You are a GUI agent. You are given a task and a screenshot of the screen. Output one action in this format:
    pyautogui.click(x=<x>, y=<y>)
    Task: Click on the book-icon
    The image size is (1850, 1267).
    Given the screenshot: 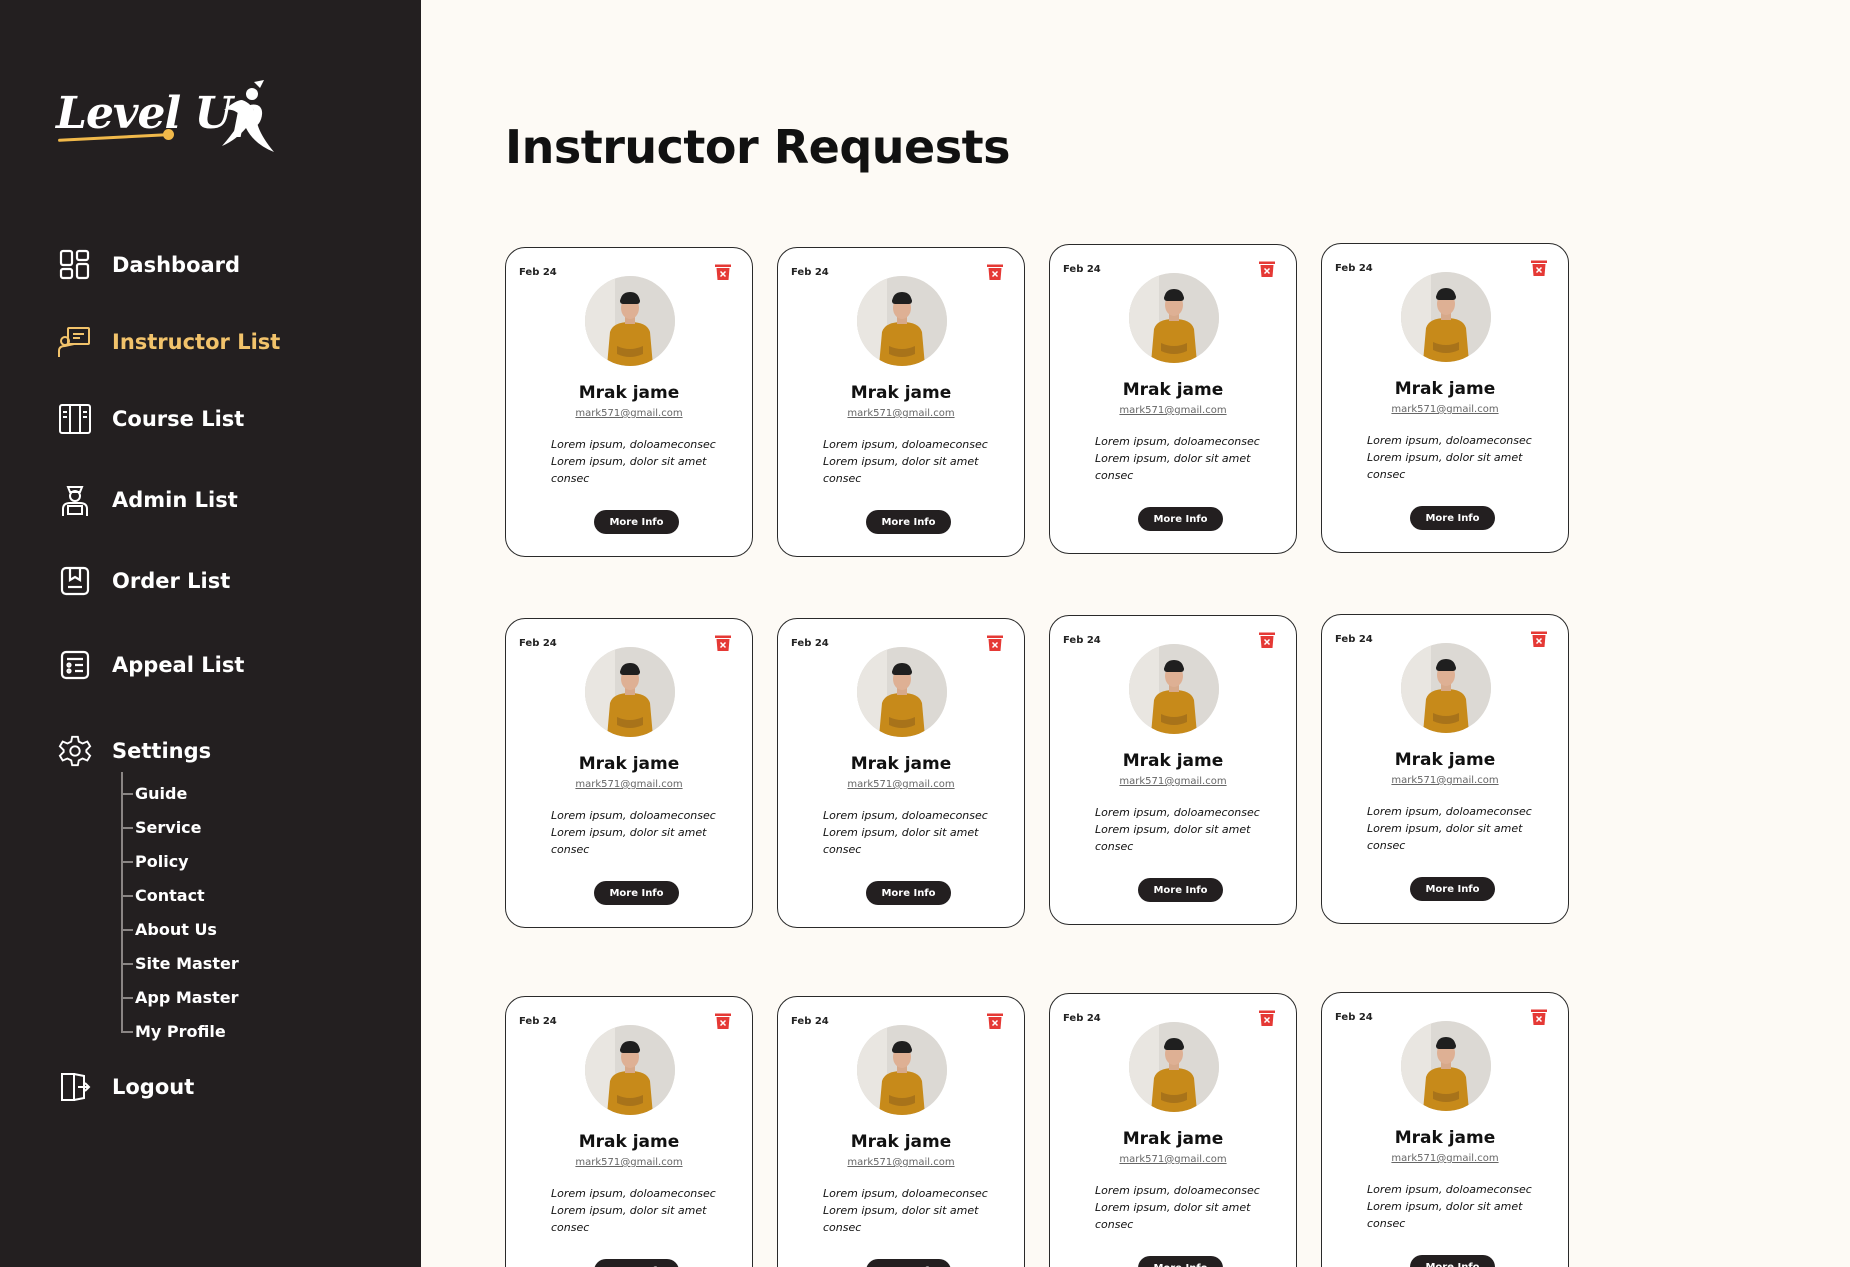 What is the action you would take?
    pyautogui.click(x=75, y=419)
    